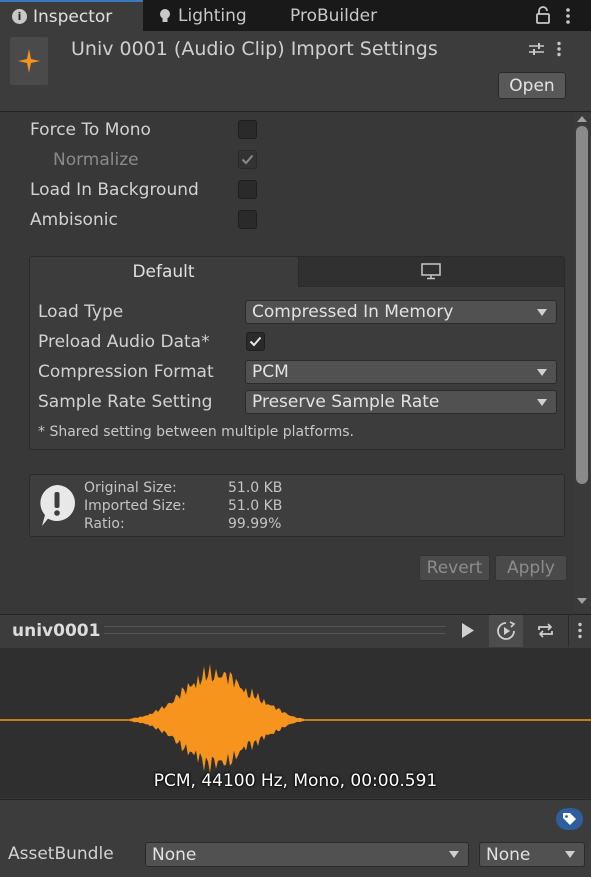 Image resolution: width=591 pixels, height=877 pixels. I want to click on load-type-value: Compressed In Memory, so click(353, 312).